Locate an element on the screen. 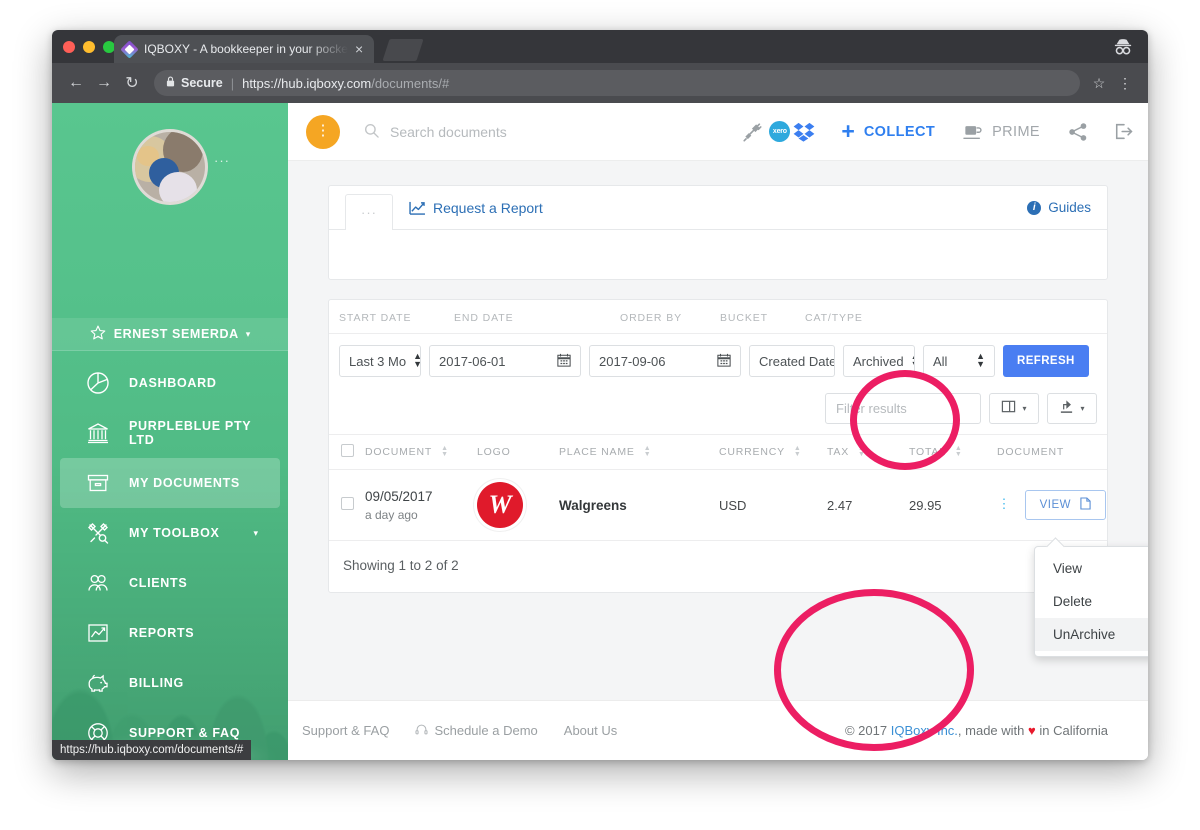 Image resolution: width=1200 pixels, height=830 pixels. guides-link: i Guides is located at coordinates (1059, 207).